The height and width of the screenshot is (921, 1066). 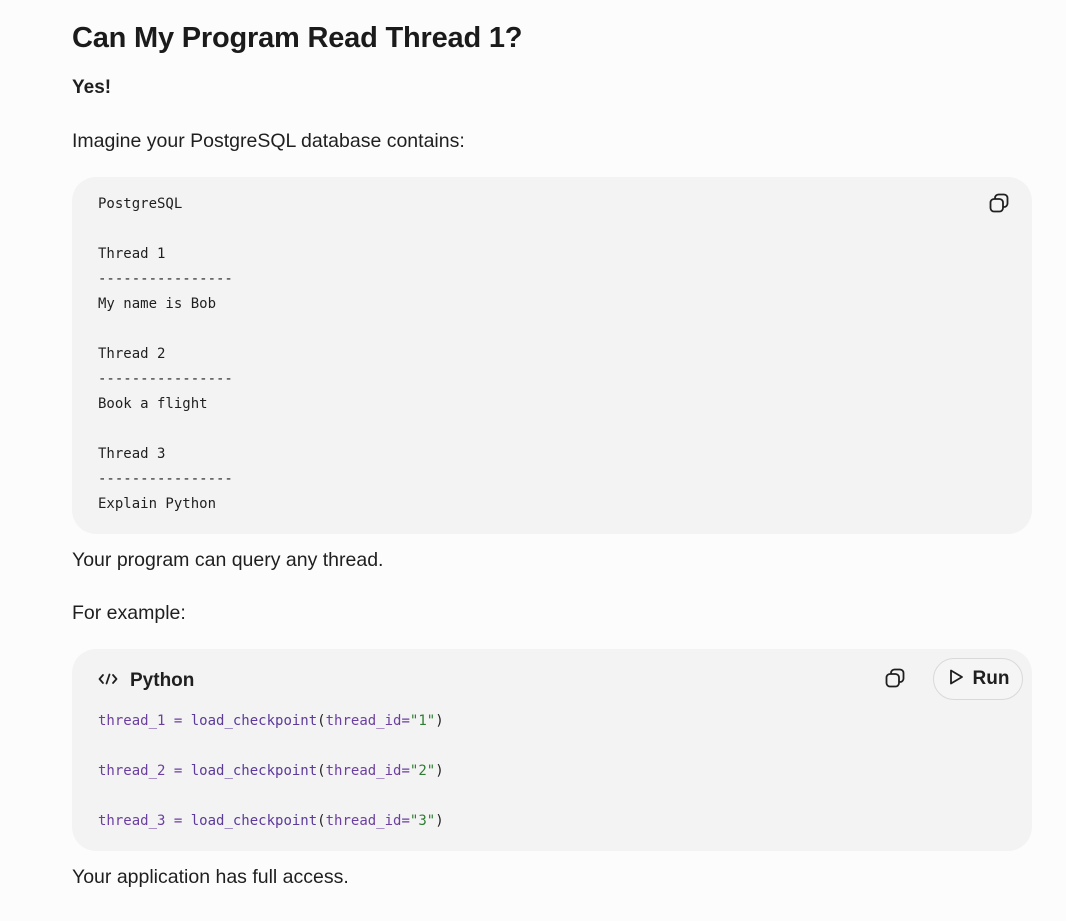 I want to click on code-language-label: Python, so click(x=162, y=680).